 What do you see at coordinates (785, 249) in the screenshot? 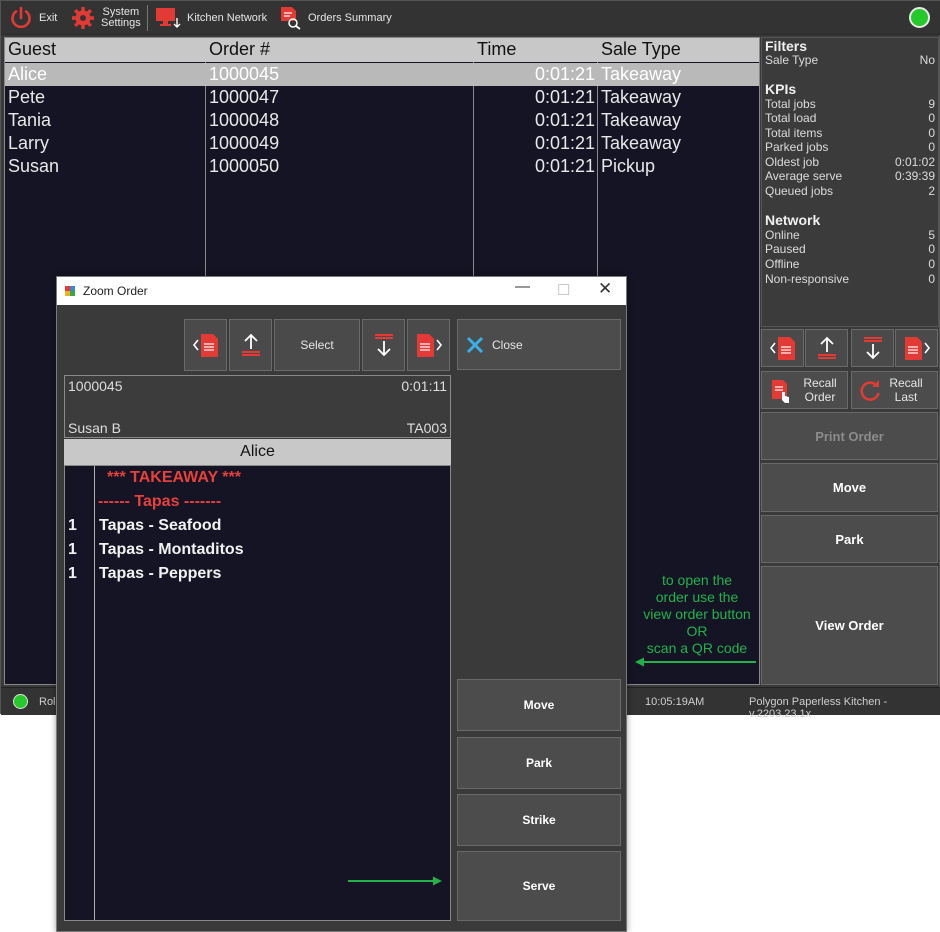
I see `network-label: Paused` at bounding box center [785, 249].